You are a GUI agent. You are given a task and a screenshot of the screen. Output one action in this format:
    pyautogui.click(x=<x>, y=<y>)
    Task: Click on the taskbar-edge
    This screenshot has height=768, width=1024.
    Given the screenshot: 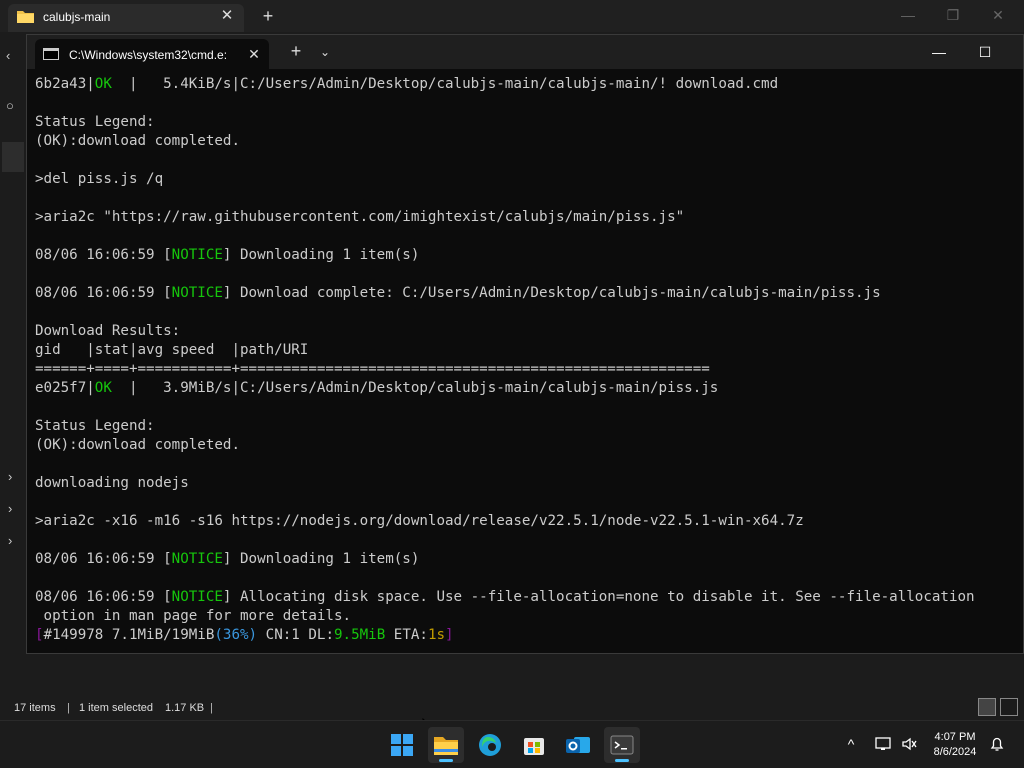 What is the action you would take?
    pyautogui.click(x=490, y=745)
    